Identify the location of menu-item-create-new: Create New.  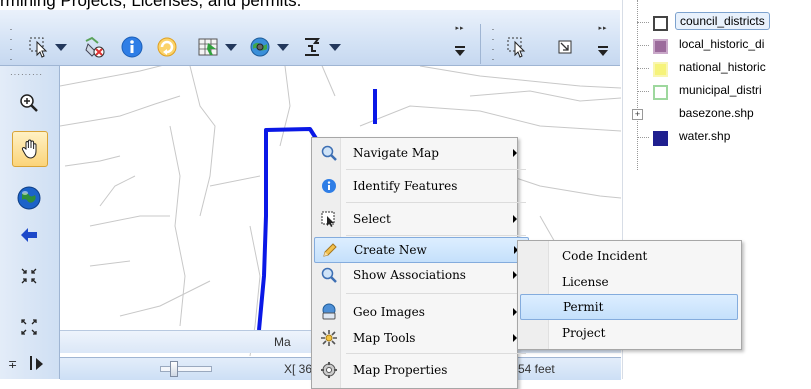
(421, 250).